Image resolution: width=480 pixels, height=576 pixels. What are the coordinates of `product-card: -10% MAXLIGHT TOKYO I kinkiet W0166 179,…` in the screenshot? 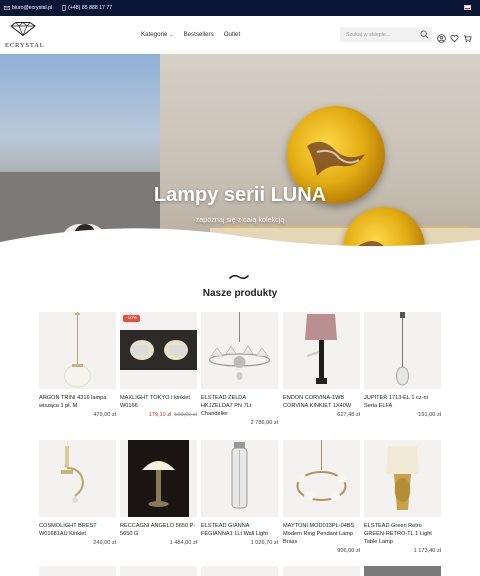 It's located at (158, 365).